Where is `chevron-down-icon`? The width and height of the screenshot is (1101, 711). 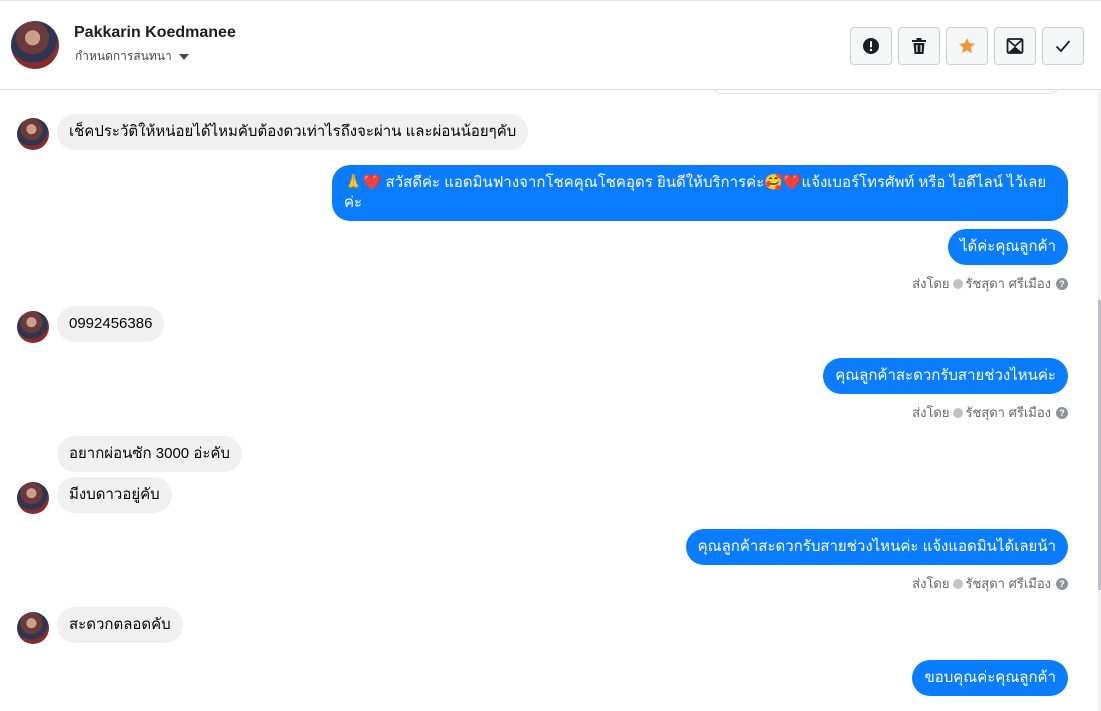 chevron-down-icon is located at coordinates (183, 56).